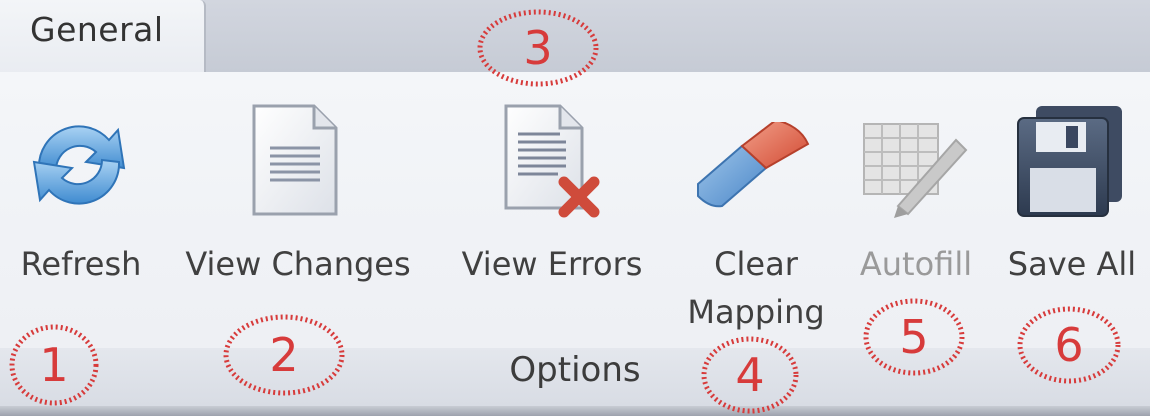 The height and width of the screenshot is (416, 1150). I want to click on document-error-icon, so click(552, 161).